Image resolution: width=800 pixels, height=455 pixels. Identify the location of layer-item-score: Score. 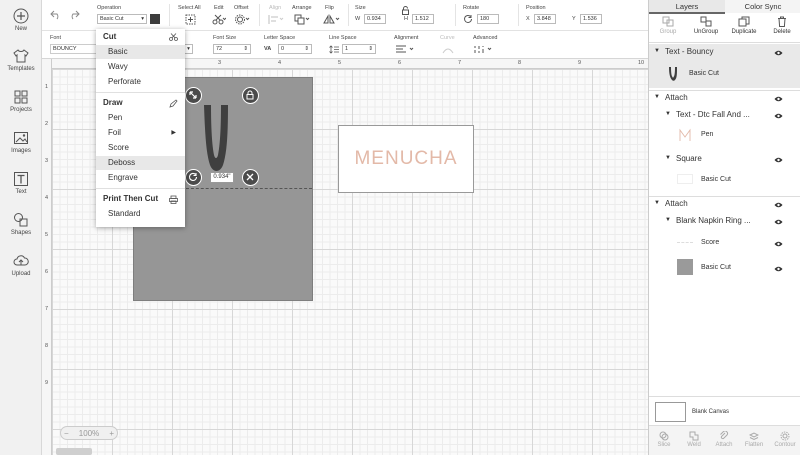
(724, 243).